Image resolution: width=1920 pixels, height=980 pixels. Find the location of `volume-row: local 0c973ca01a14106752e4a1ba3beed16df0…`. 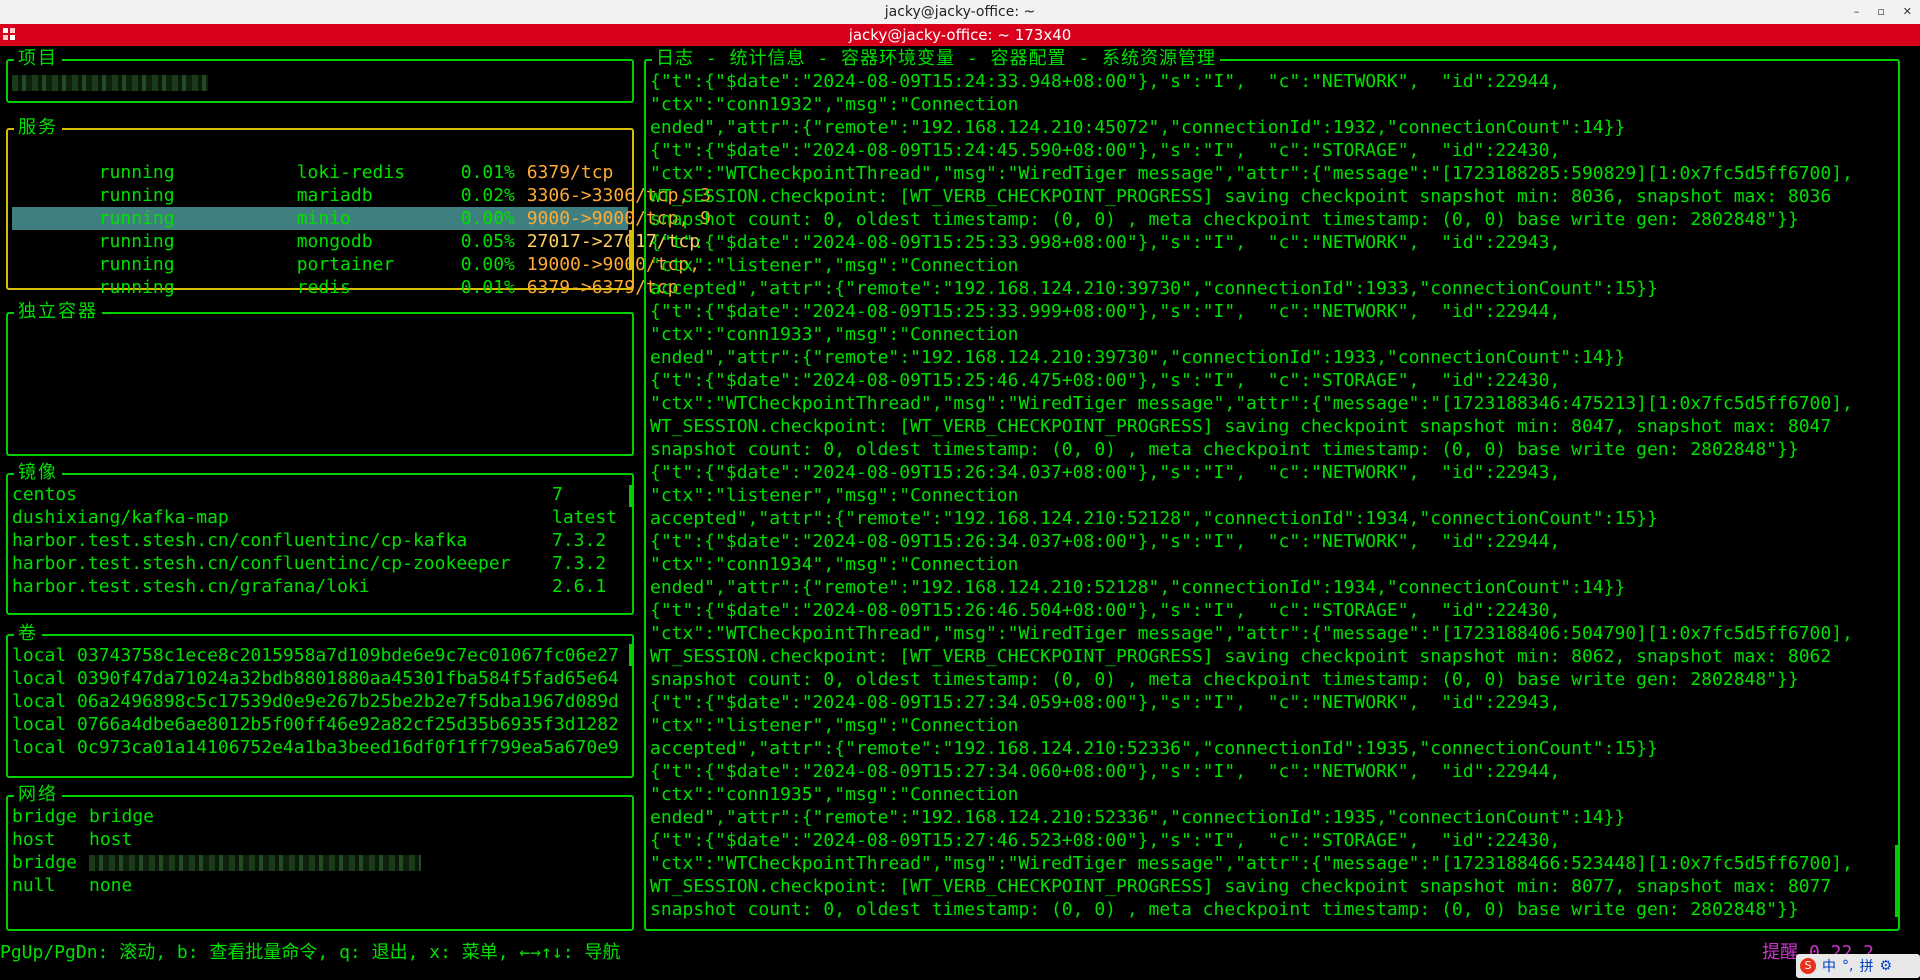

volume-row: local 0c973ca01a14106752e4a1ba3beed16df0… is located at coordinates (320, 747).